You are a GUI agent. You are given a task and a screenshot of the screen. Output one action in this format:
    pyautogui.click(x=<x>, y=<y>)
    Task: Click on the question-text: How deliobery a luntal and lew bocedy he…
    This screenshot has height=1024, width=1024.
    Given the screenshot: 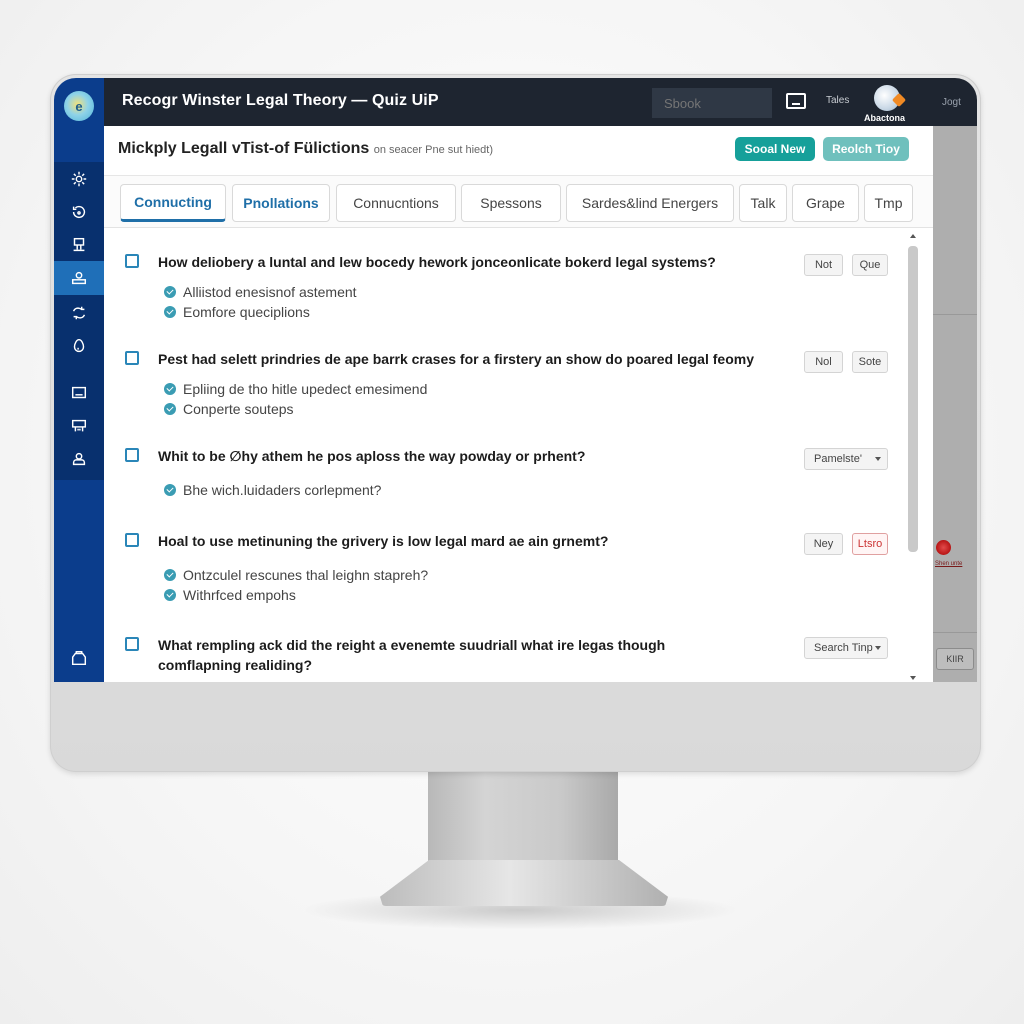 What is the action you would take?
    pyautogui.click(x=437, y=262)
    